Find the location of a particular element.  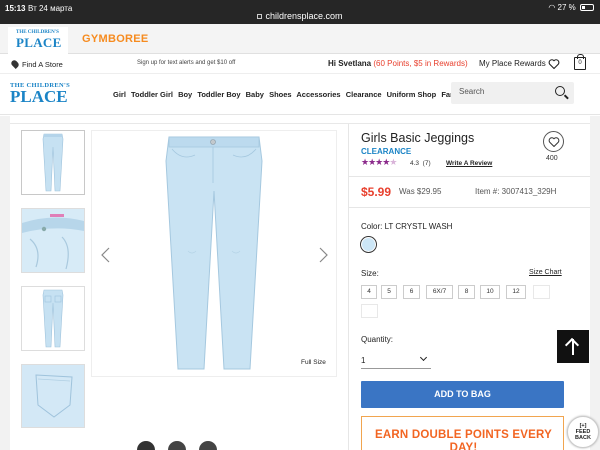

nav-link-baby: Baby is located at coordinates (255, 94).